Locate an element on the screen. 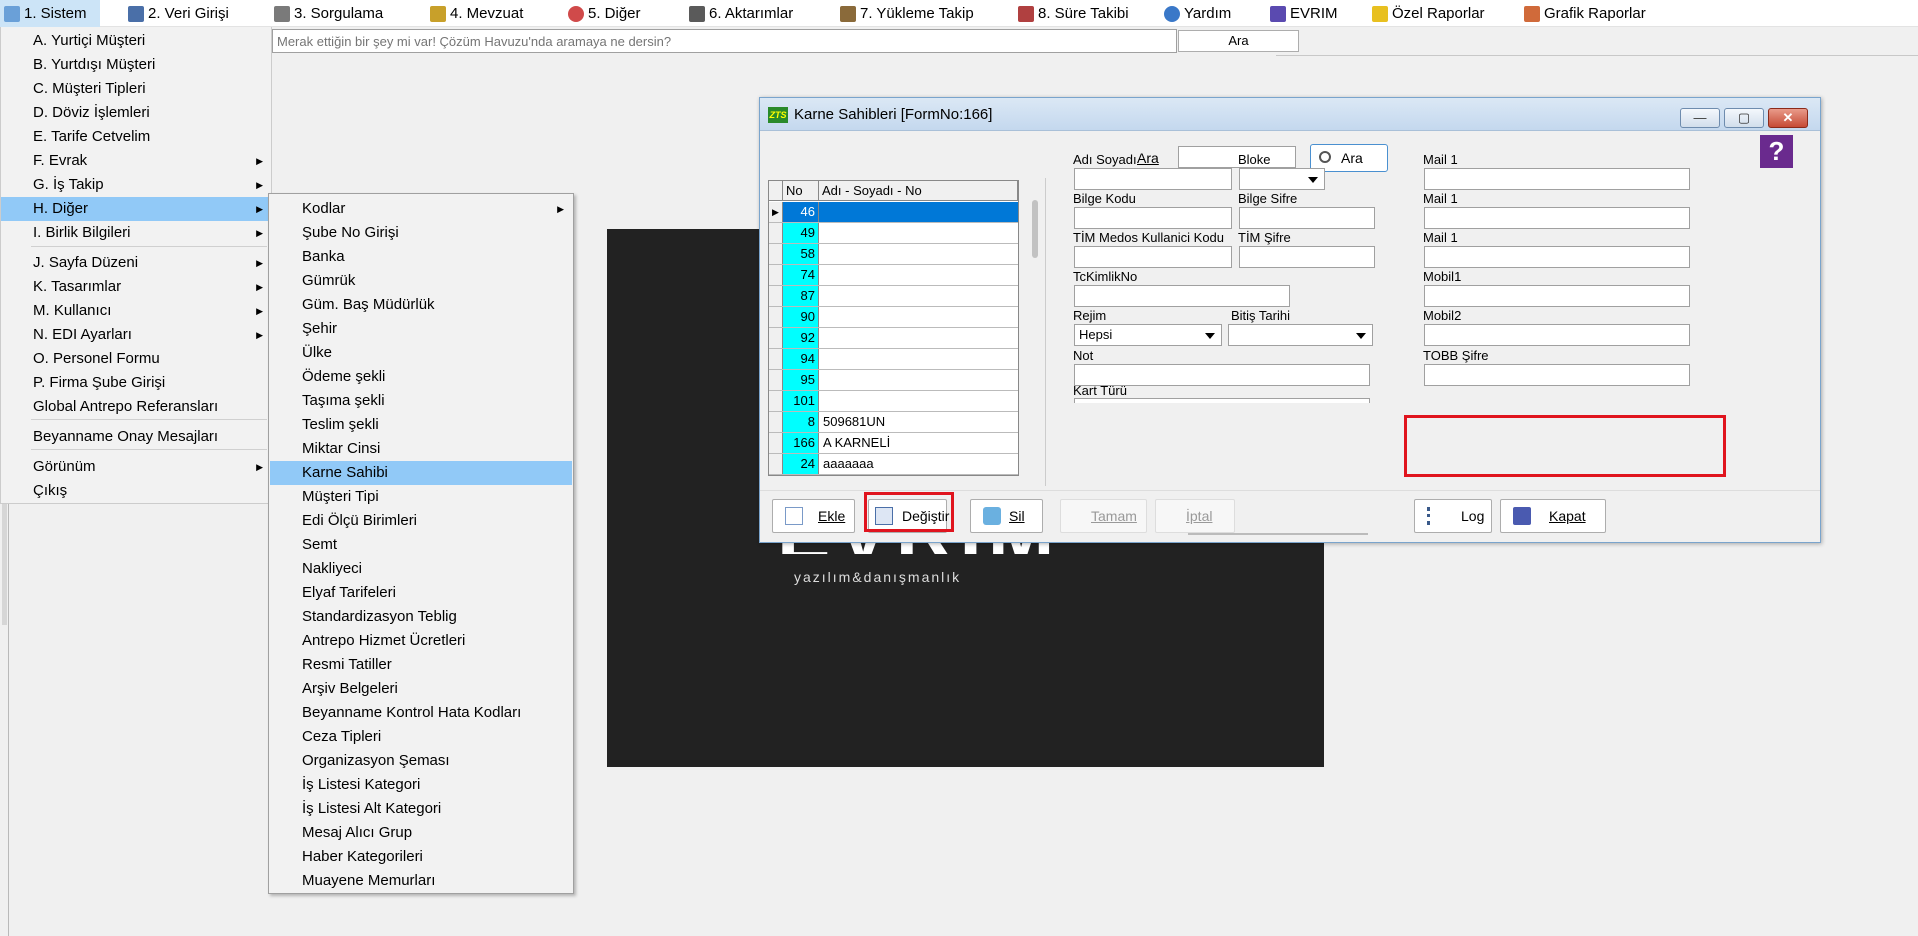 This screenshot has width=1918, height=936. menu-grafik-raporlar: Grafik Raporlar is located at coordinates (1585, 13).